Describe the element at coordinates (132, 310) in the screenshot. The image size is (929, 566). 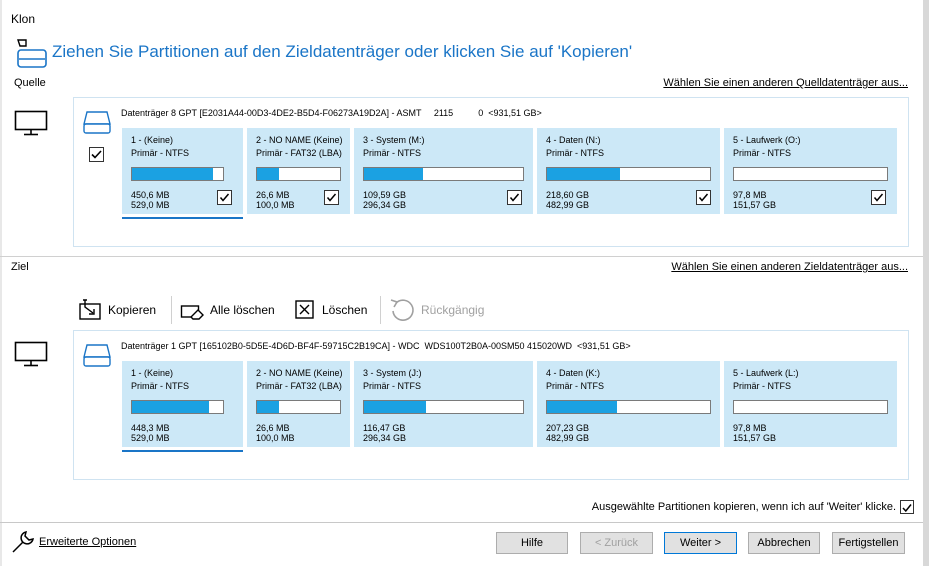
I see `copy-label: Kopieren` at that location.